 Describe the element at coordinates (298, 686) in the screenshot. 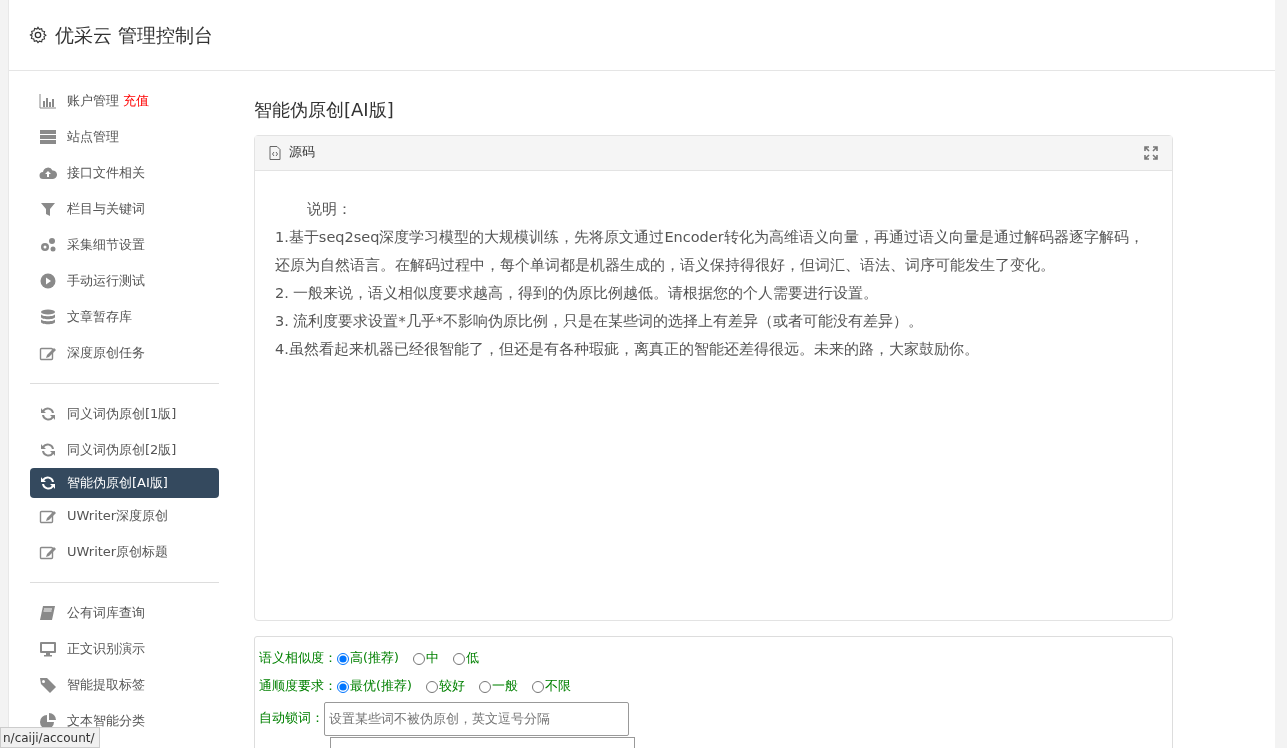

I see `option-label: 通顺度要求：` at that location.